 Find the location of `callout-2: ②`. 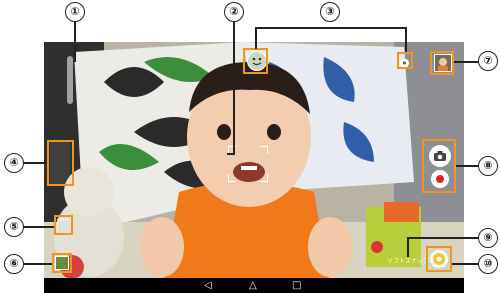

callout-2: ② is located at coordinates (234, 12).